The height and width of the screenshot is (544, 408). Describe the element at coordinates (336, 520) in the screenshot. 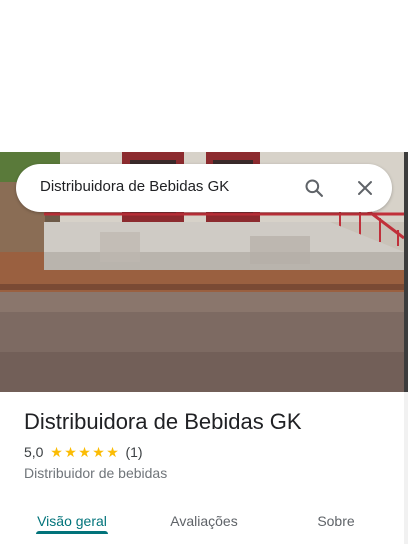

I see `tab-about: Sobre` at that location.